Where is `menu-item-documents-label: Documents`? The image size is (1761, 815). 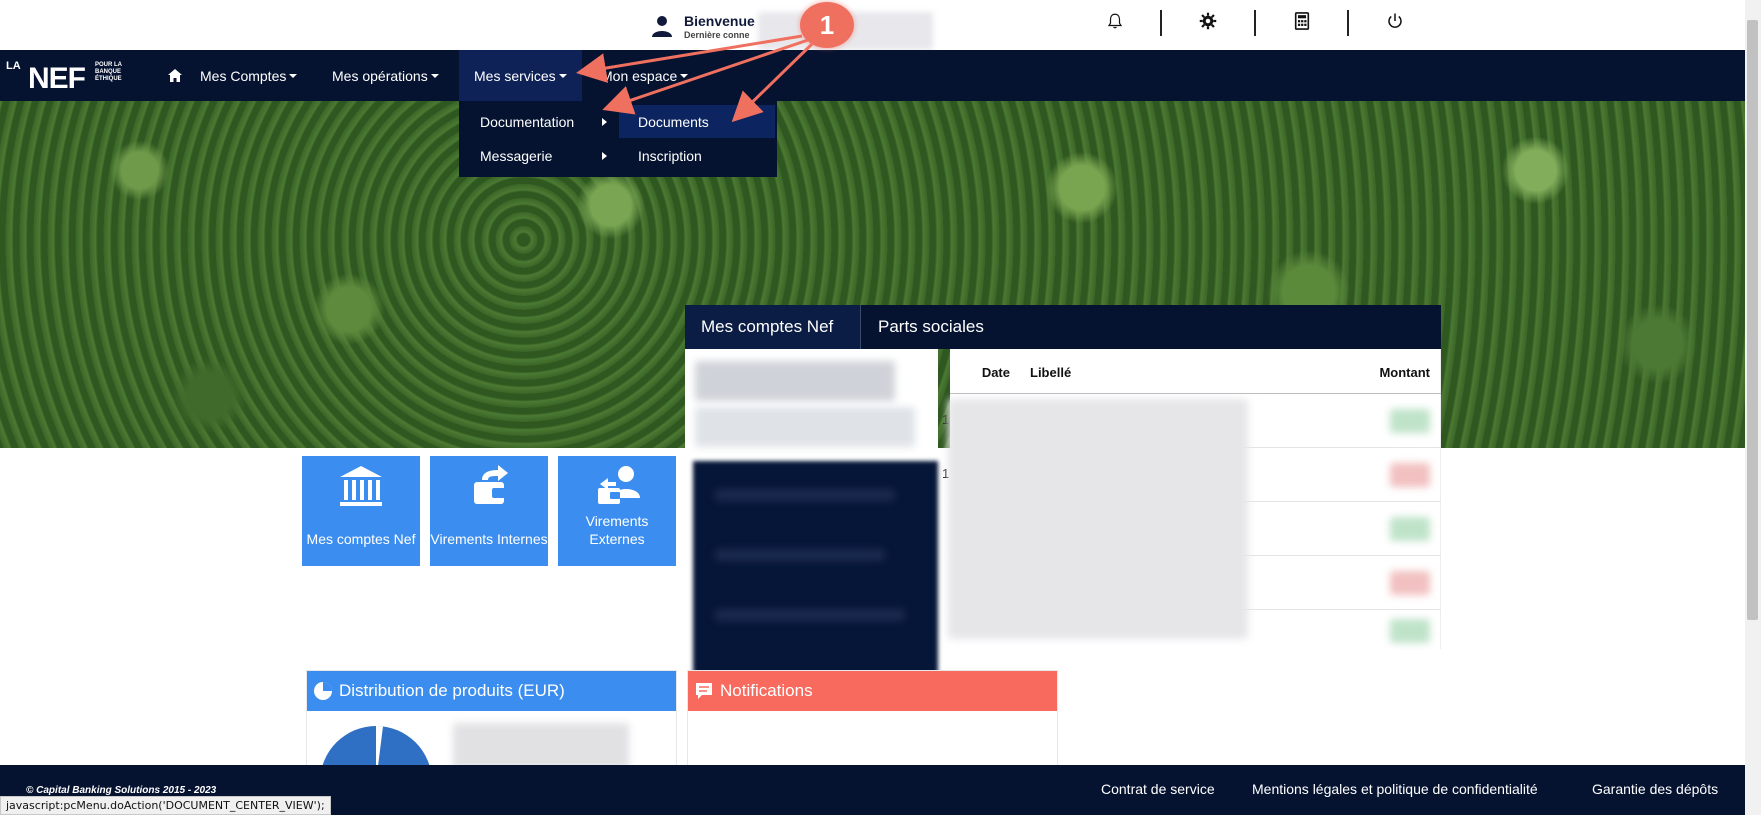
menu-item-documents-label: Documents is located at coordinates (673, 121).